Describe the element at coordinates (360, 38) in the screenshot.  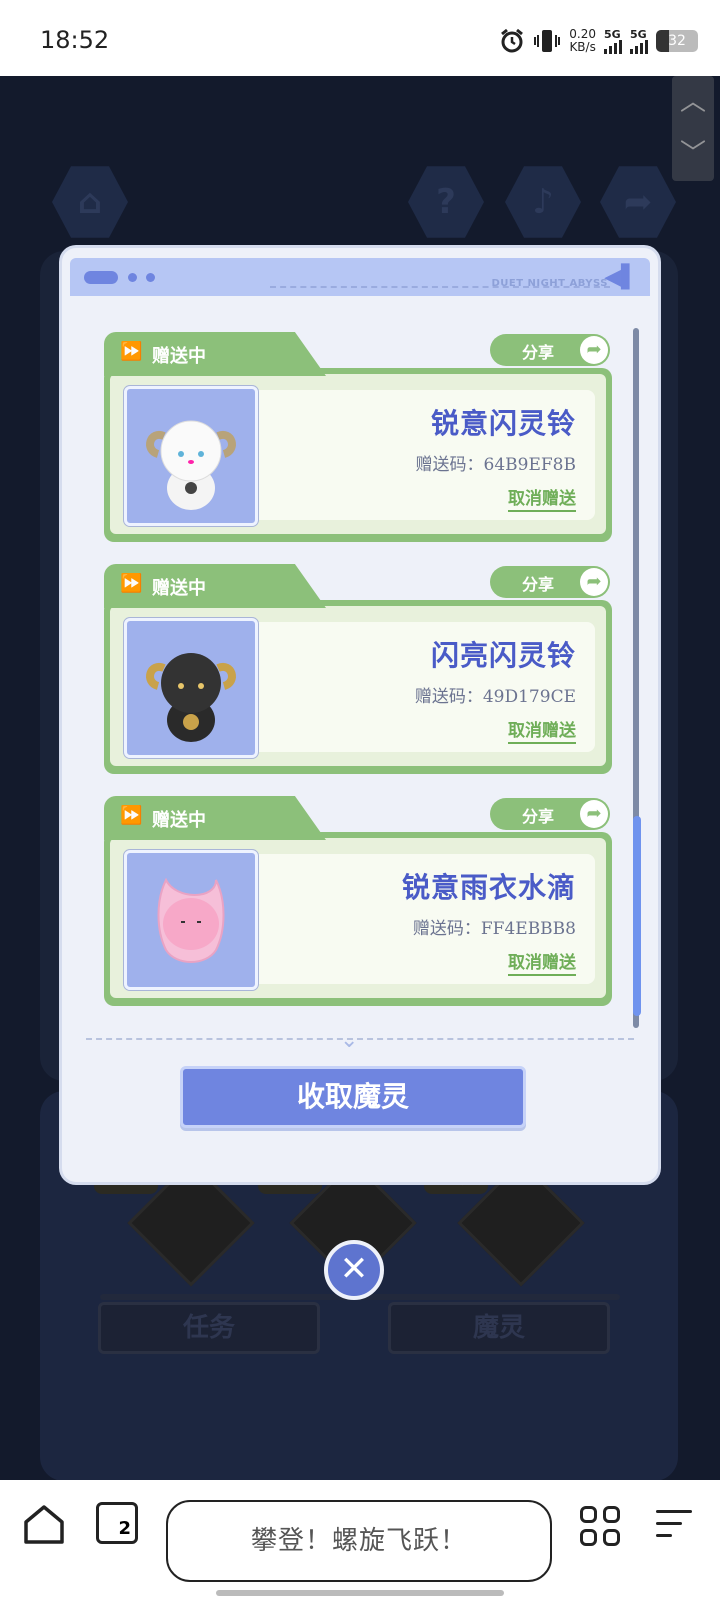
I see `status-bar: 18:52 0.20 KB/s 5G 5G 32` at that location.